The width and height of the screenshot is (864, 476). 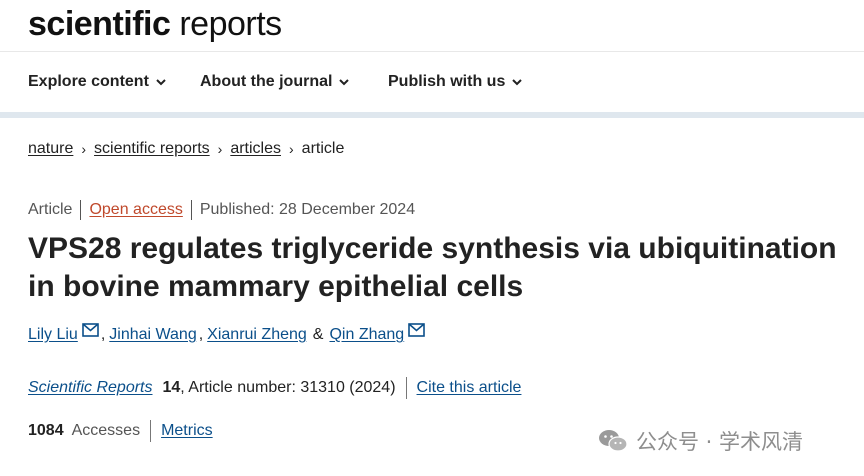 I want to click on accesses-label: Accesses, so click(x=106, y=430).